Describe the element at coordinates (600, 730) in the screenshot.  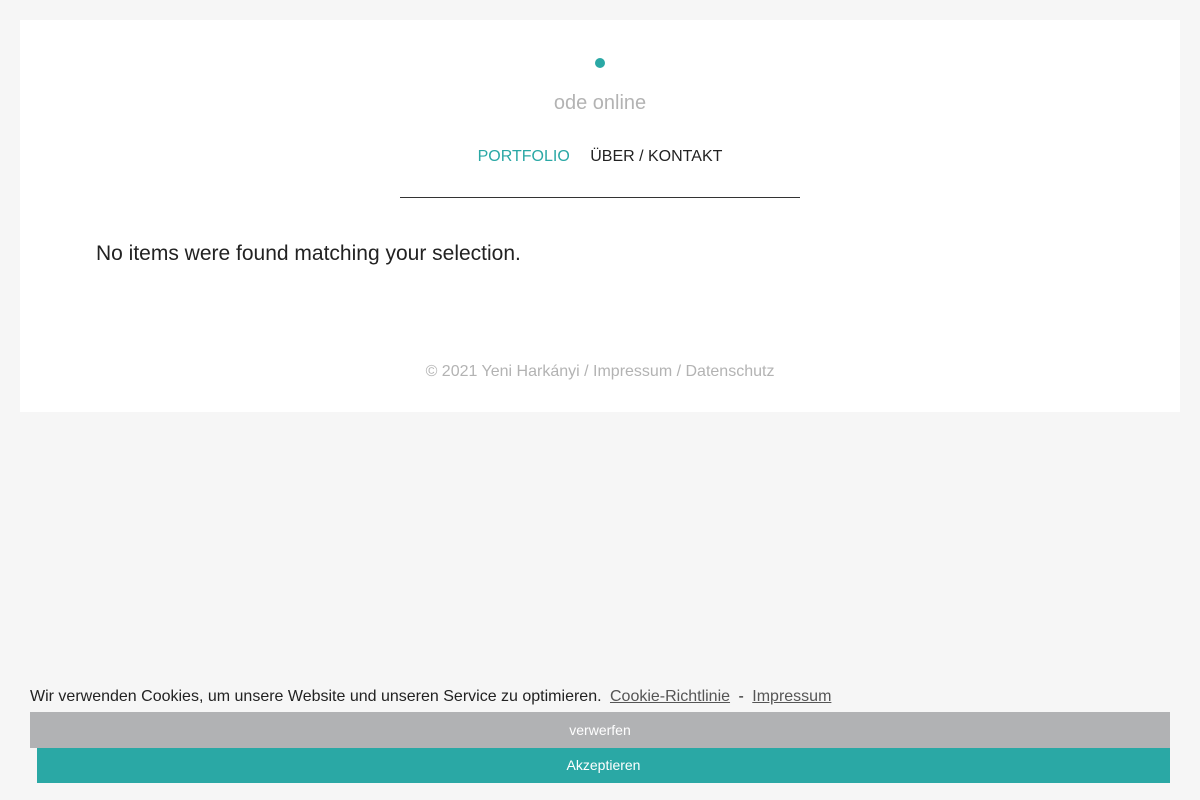
I see `dismiss-button: verwerfen` at that location.